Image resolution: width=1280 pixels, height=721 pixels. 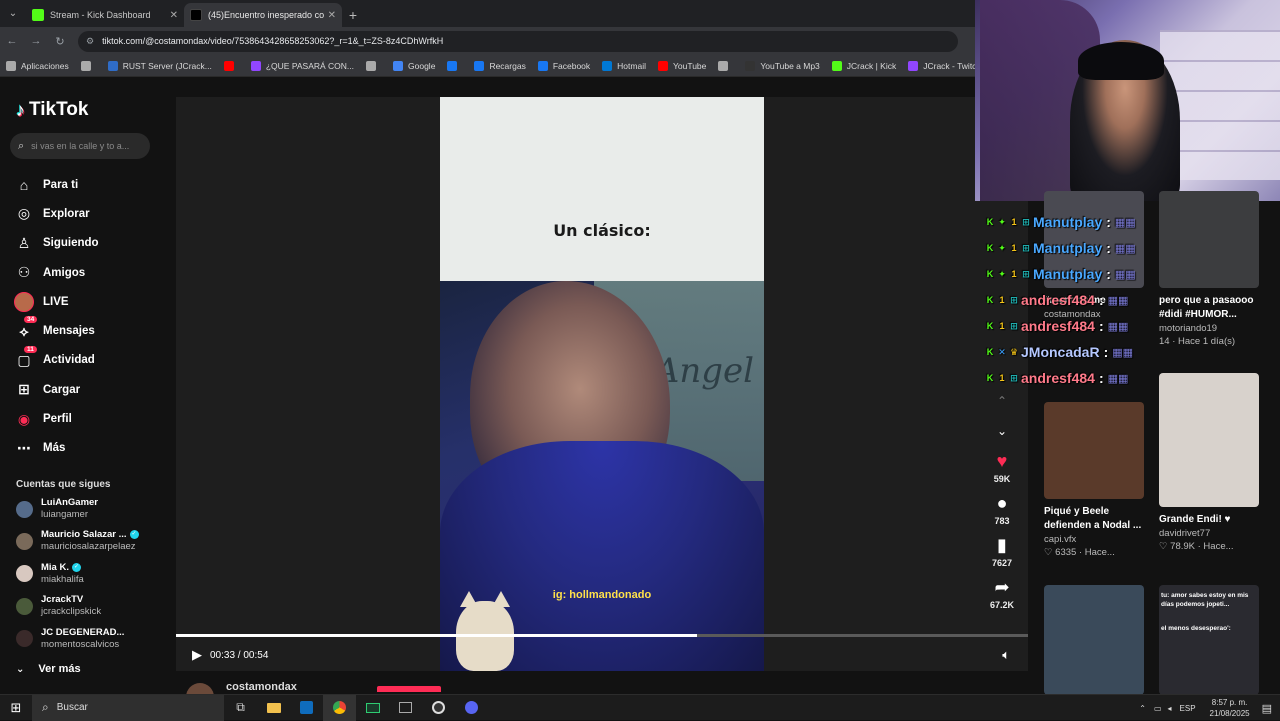 I want to click on more-icon: ⋯, so click(x=24, y=447).